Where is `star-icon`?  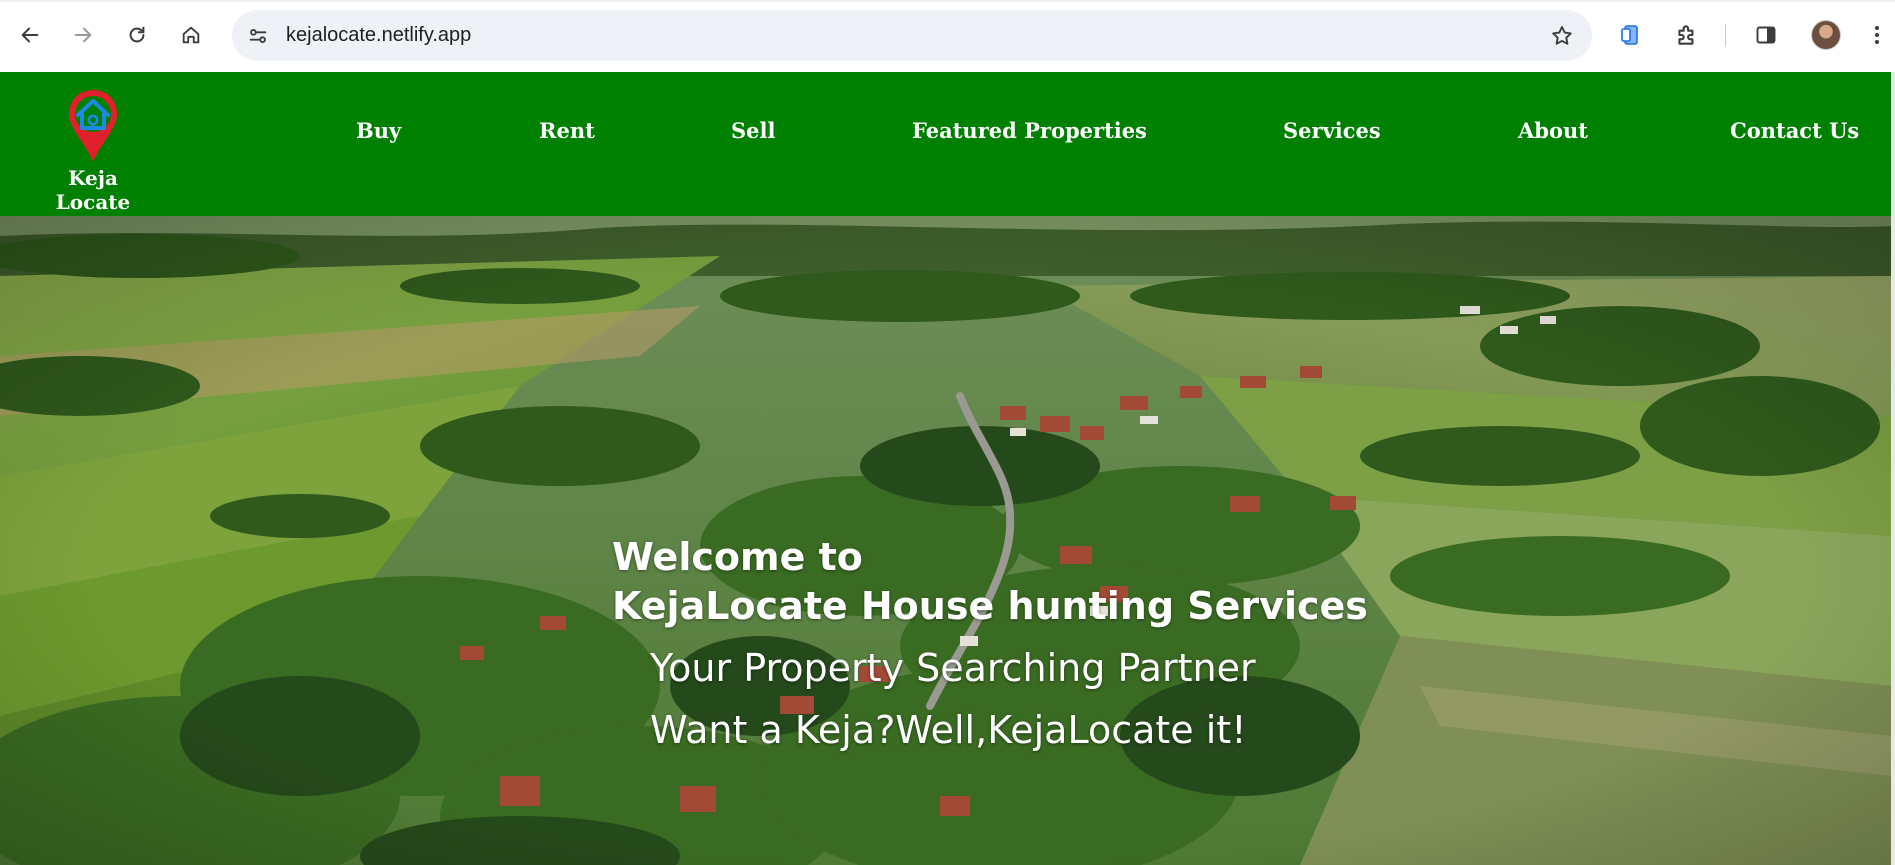 star-icon is located at coordinates (1562, 35).